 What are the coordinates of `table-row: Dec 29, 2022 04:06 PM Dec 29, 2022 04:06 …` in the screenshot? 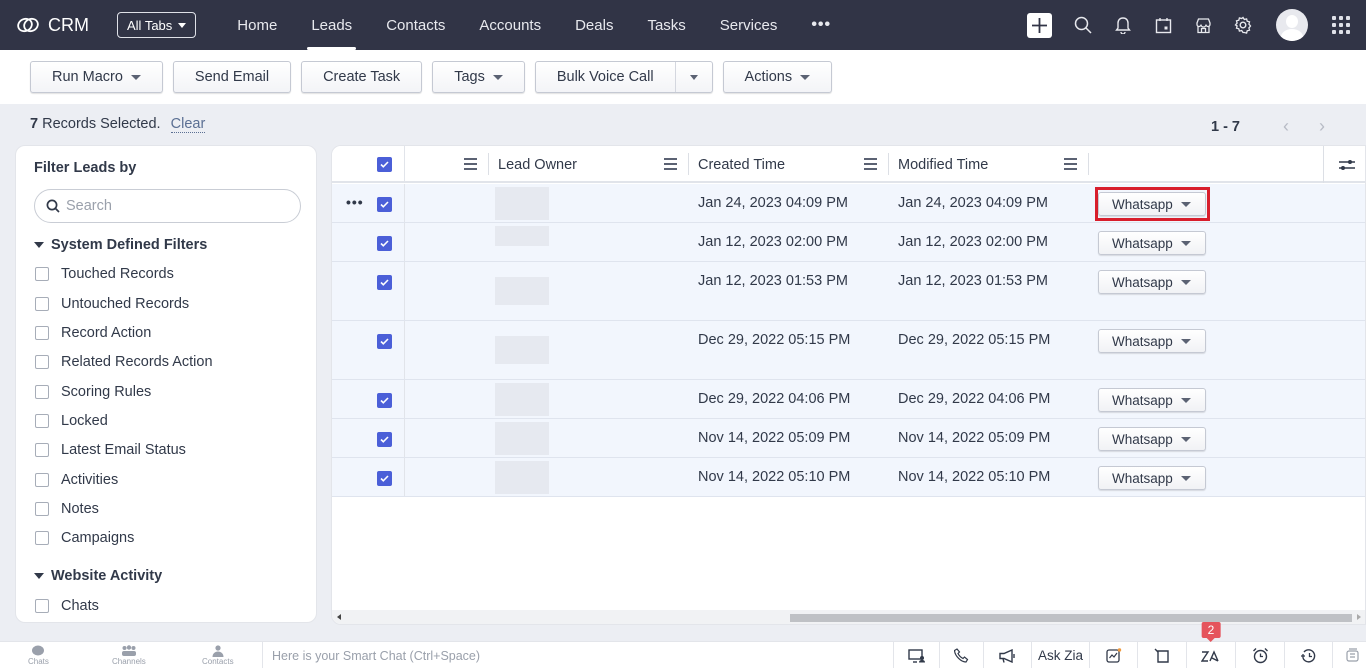 It's located at (848, 399).